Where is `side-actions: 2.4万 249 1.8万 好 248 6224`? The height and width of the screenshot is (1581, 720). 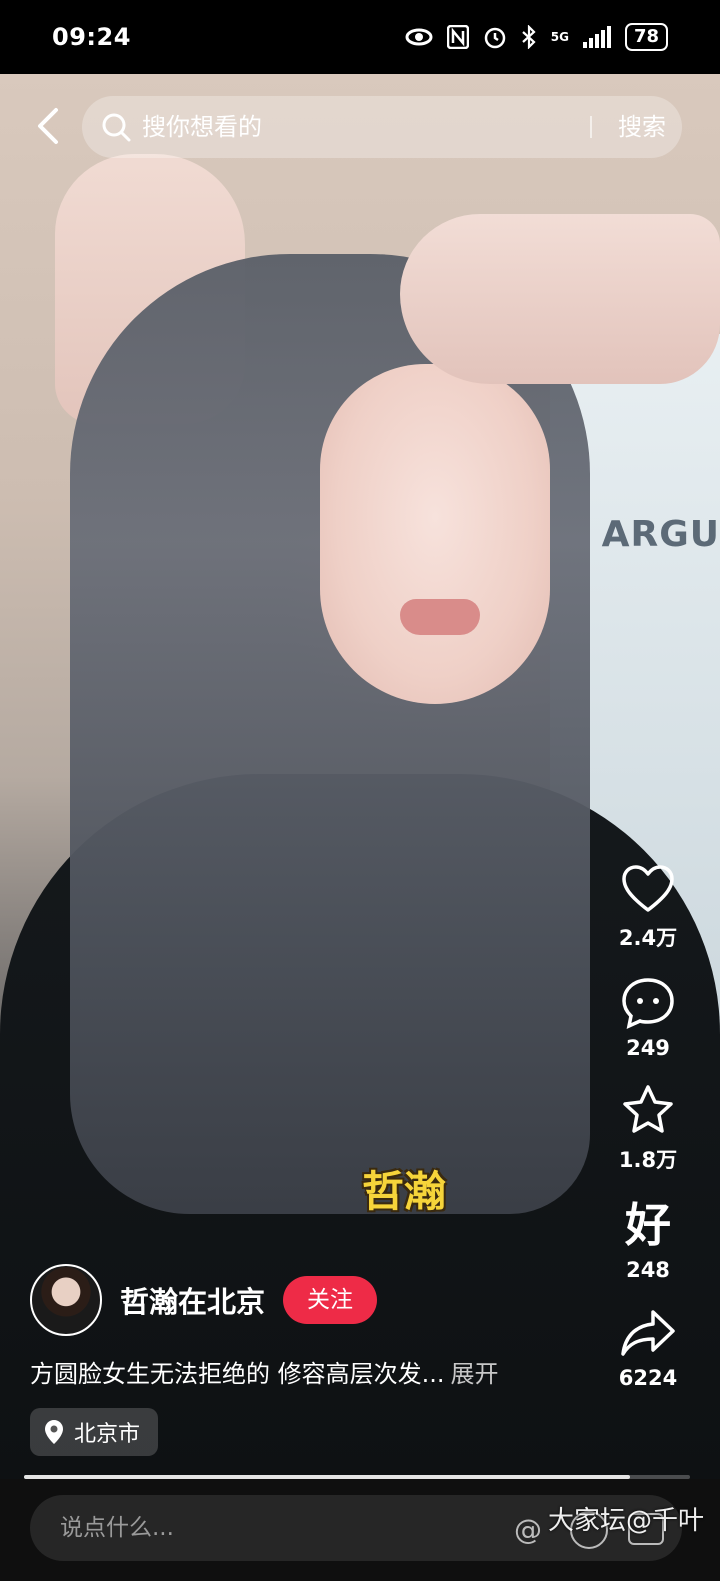 side-actions: 2.4万 249 1.8万 好 248 6224 is located at coordinates (648, 1136).